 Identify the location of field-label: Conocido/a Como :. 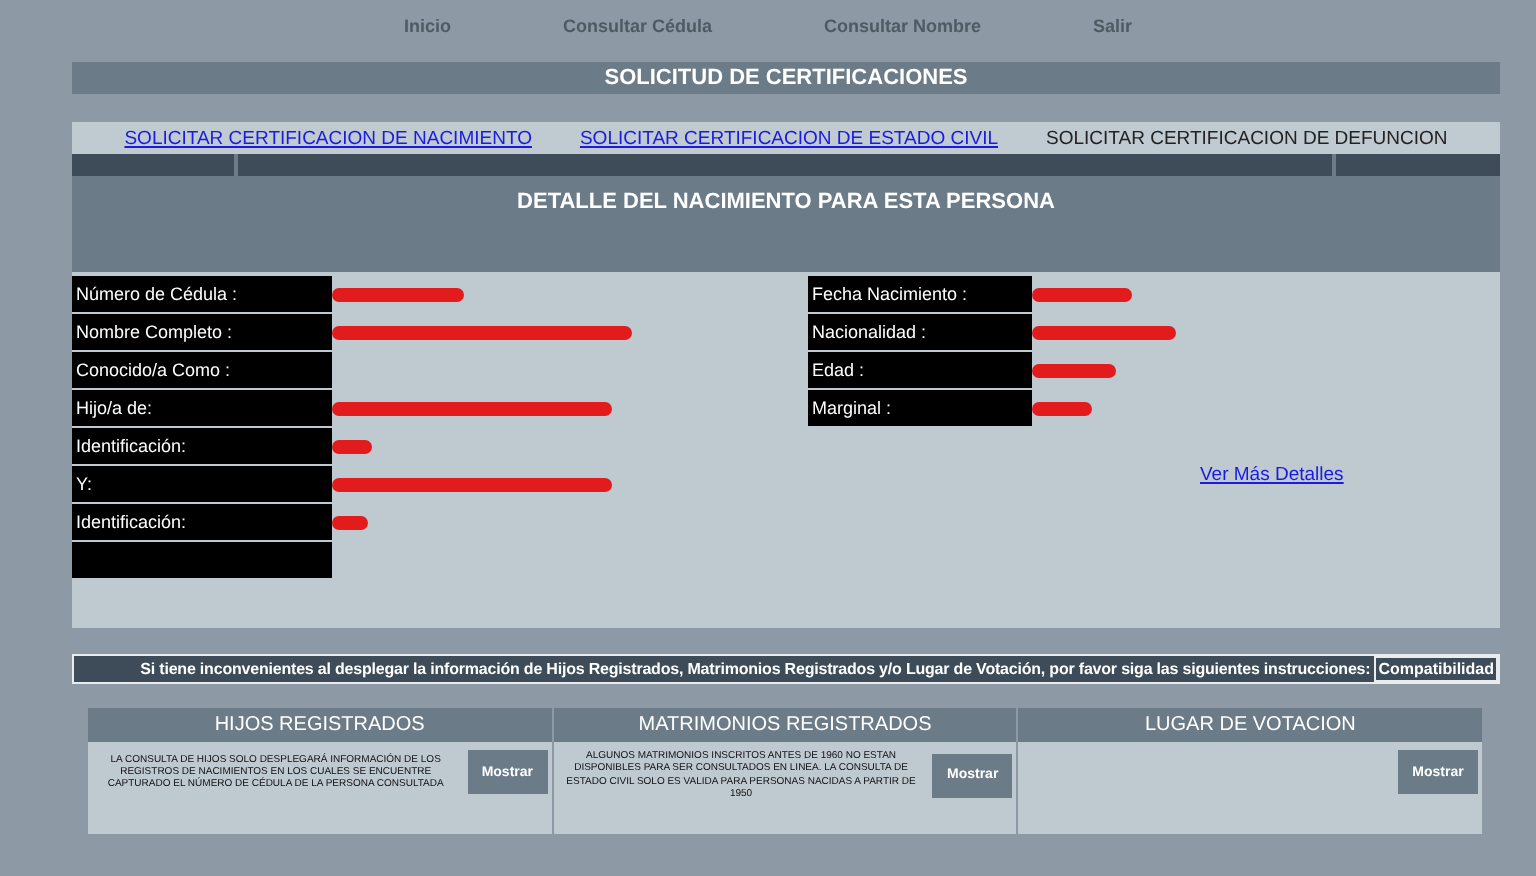
(202, 370).